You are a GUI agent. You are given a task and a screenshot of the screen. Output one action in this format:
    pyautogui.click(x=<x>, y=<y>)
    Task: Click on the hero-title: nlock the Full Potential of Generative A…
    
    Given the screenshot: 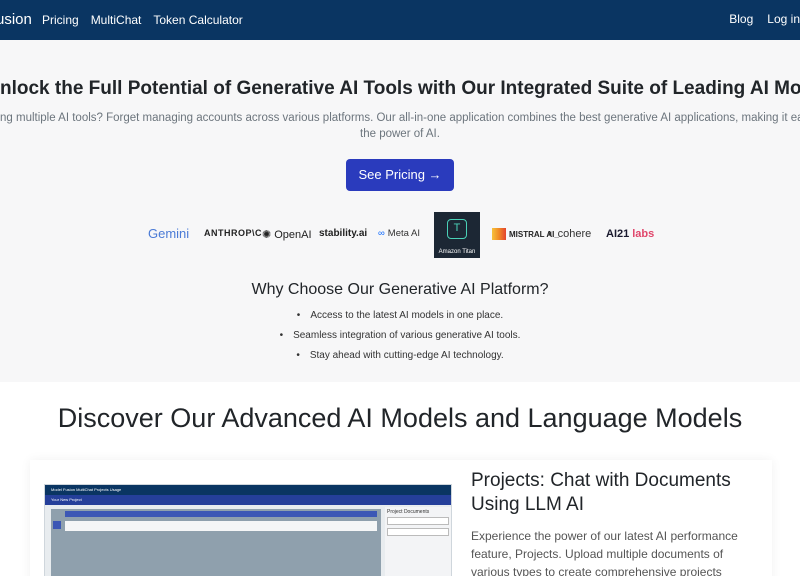 What is the action you would take?
    pyautogui.click(x=400, y=88)
    